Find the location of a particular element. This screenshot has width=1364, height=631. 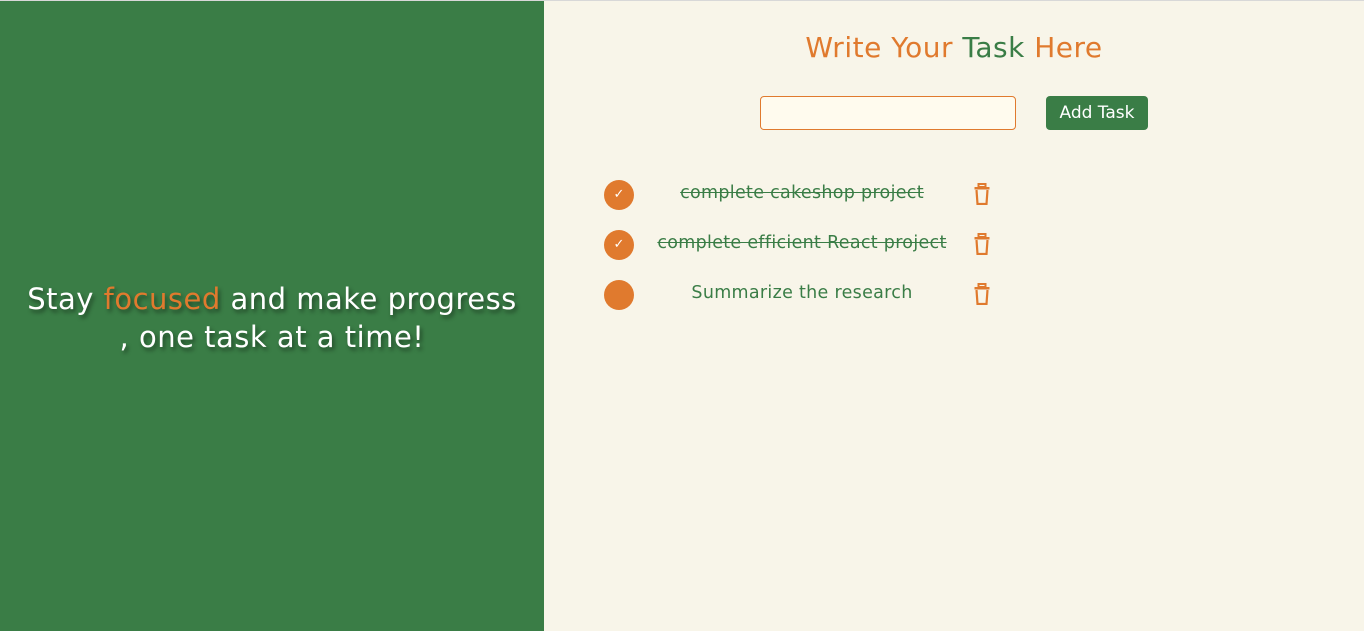

task-item: ✓ complete cakeshop project is located at coordinates (804, 204).